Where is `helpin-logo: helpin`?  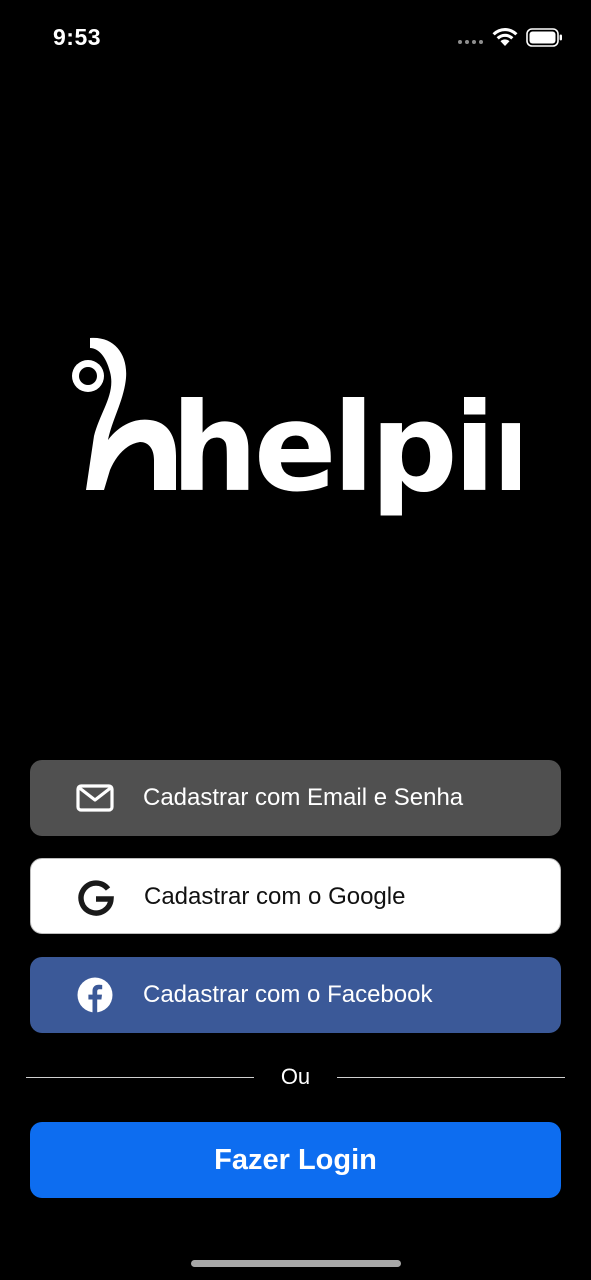
helpin-logo: helpin is located at coordinates (296, 426).